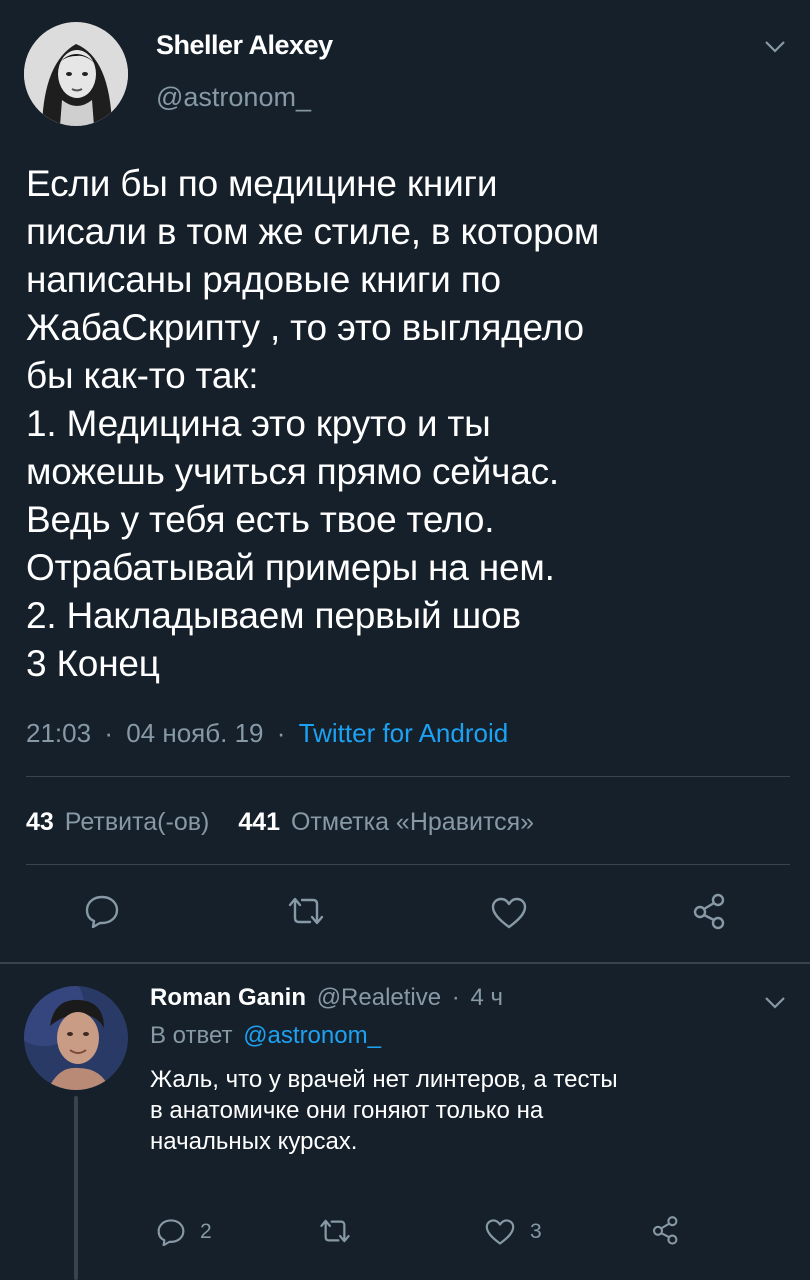  What do you see at coordinates (244, 45) in the screenshot?
I see `author-name: Sheller Alexey` at bounding box center [244, 45].